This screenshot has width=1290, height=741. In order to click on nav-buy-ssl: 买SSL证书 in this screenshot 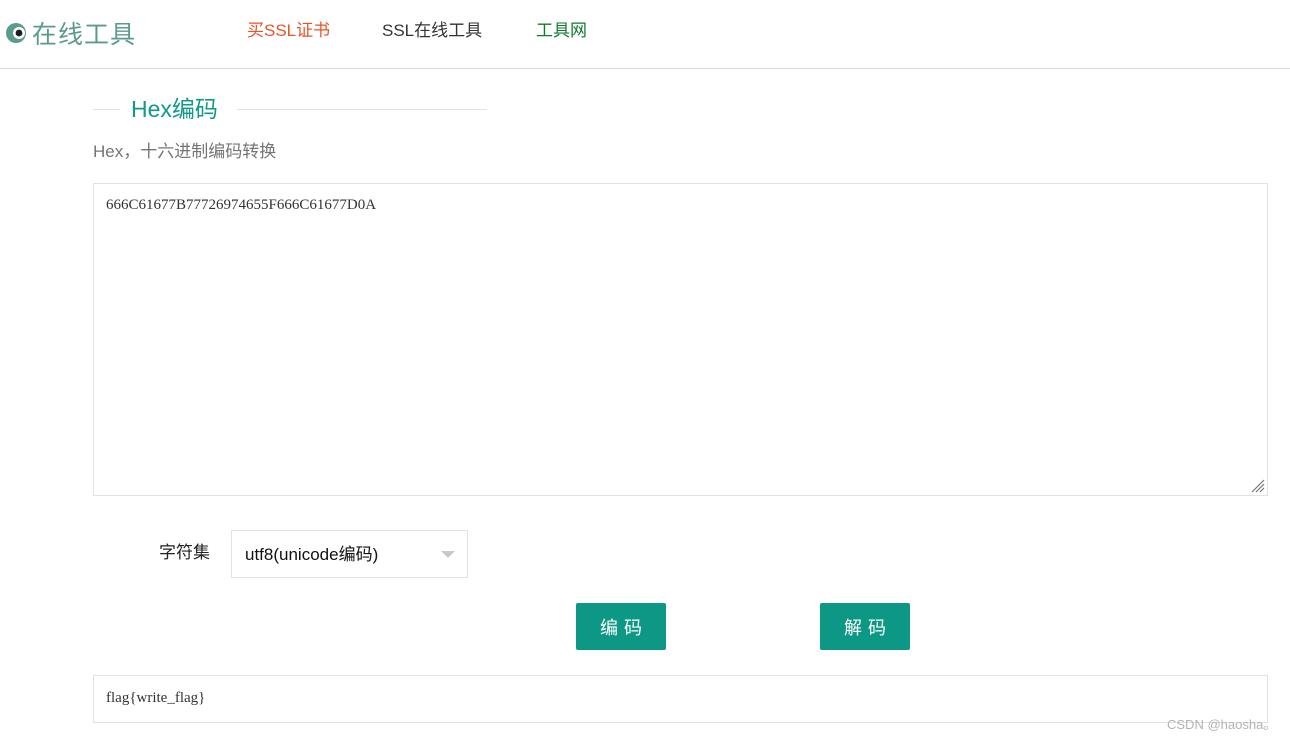, I will do `click(288, 31)`.